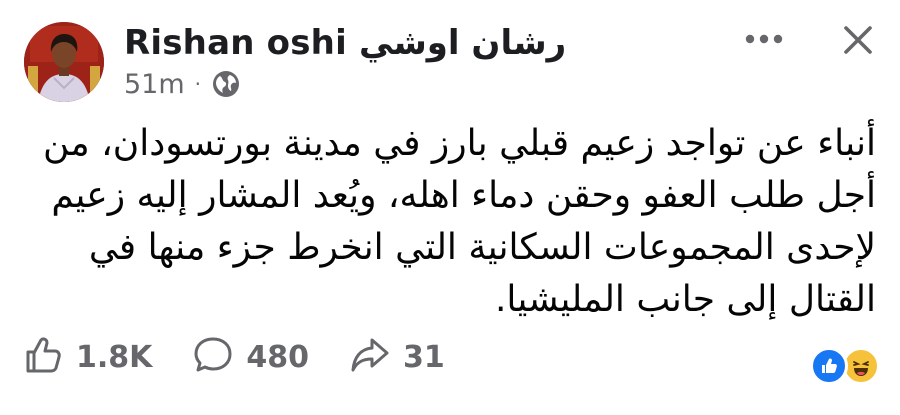 The height and width of the screenshot is (415, 900). I want to click on thumbs-up-icon, so click(43, 357).